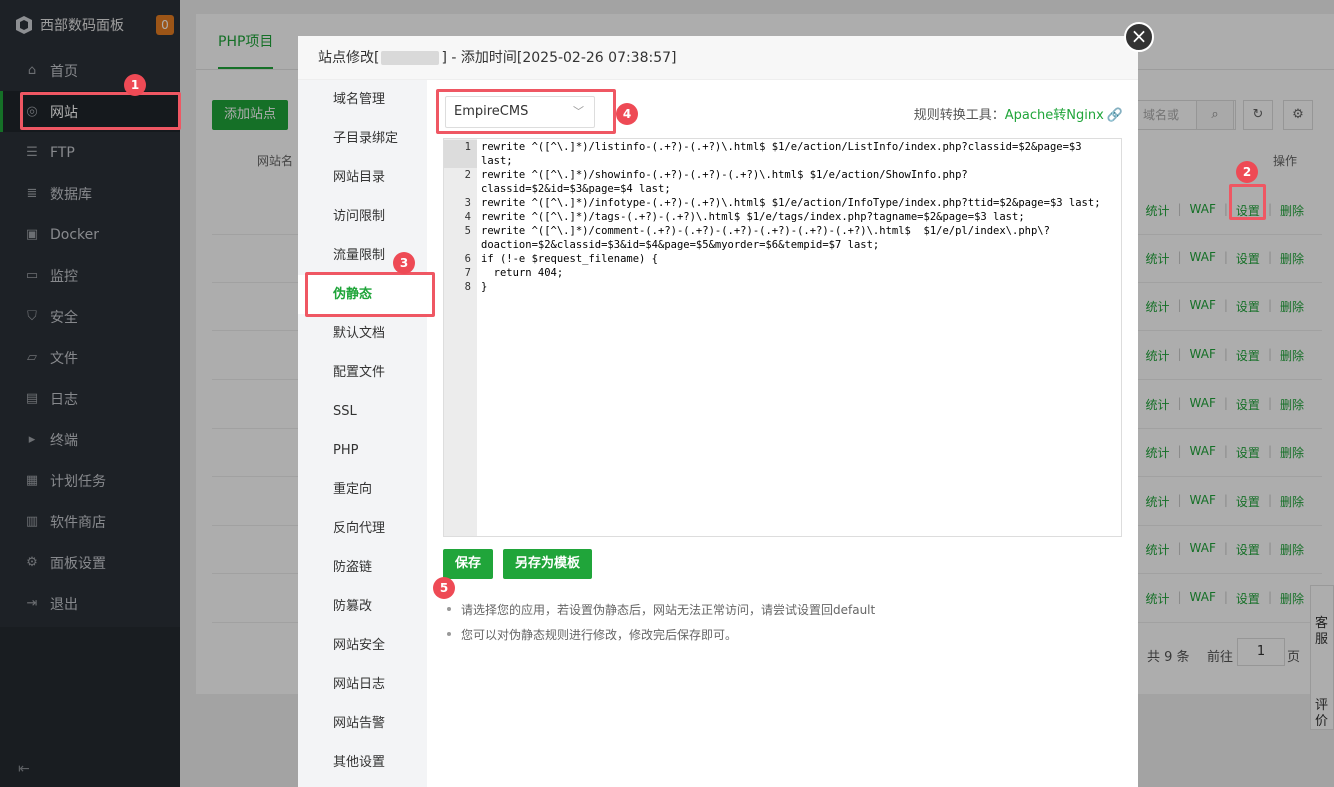 Image resolution: width=1334 pixels, height=787 pixels. I want to click on save-as-template-button: 另存为模板, so click(548, 564).